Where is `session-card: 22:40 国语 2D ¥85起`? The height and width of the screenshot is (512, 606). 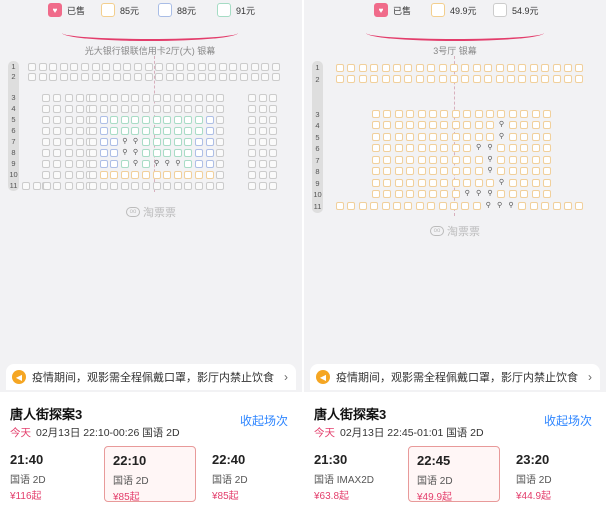
session-card: 22:40 国语 2D ¥85起 is located at coordinates (250, 474).